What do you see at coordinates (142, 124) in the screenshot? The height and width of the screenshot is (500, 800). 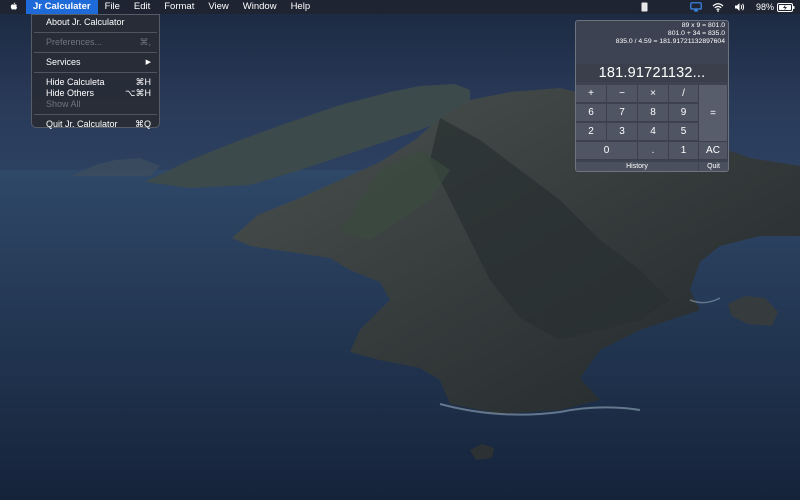 I see `menu-shortcut: ⌘Q` at bounding box center [142, 124].